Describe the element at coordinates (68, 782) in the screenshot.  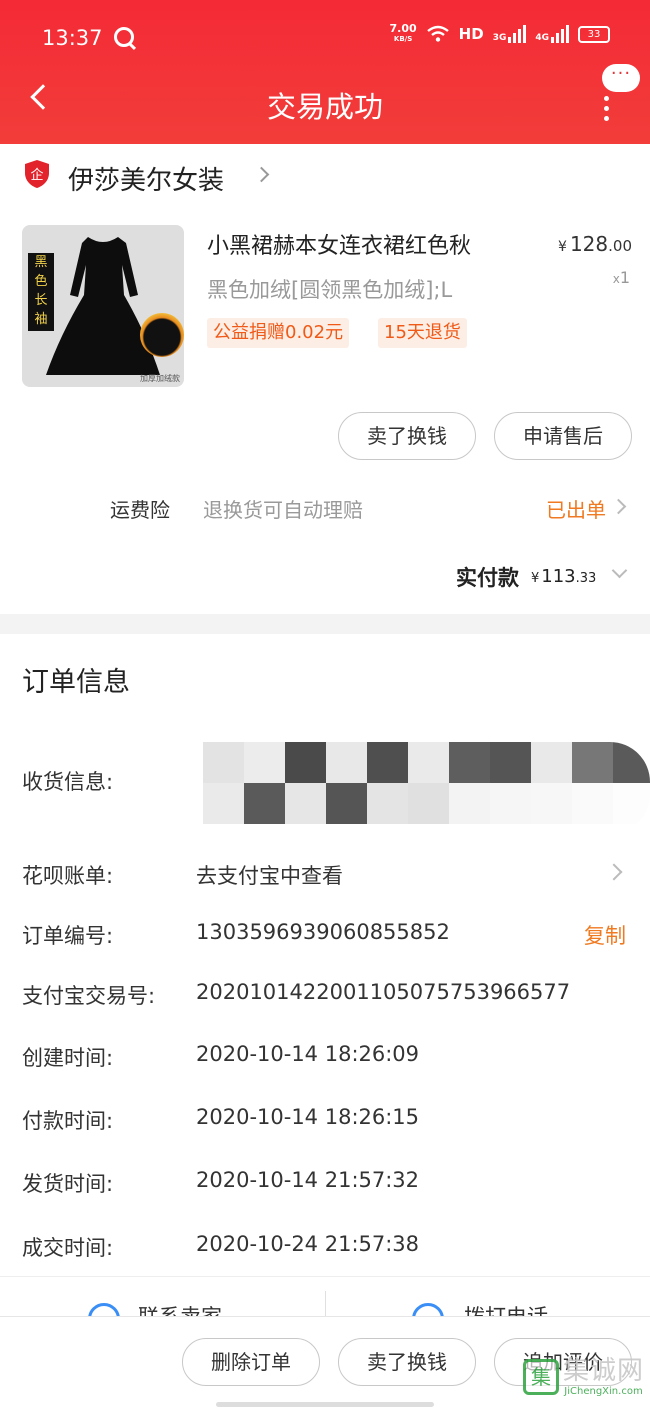
I see `shipping-info-label: 收货信息:` at that location.